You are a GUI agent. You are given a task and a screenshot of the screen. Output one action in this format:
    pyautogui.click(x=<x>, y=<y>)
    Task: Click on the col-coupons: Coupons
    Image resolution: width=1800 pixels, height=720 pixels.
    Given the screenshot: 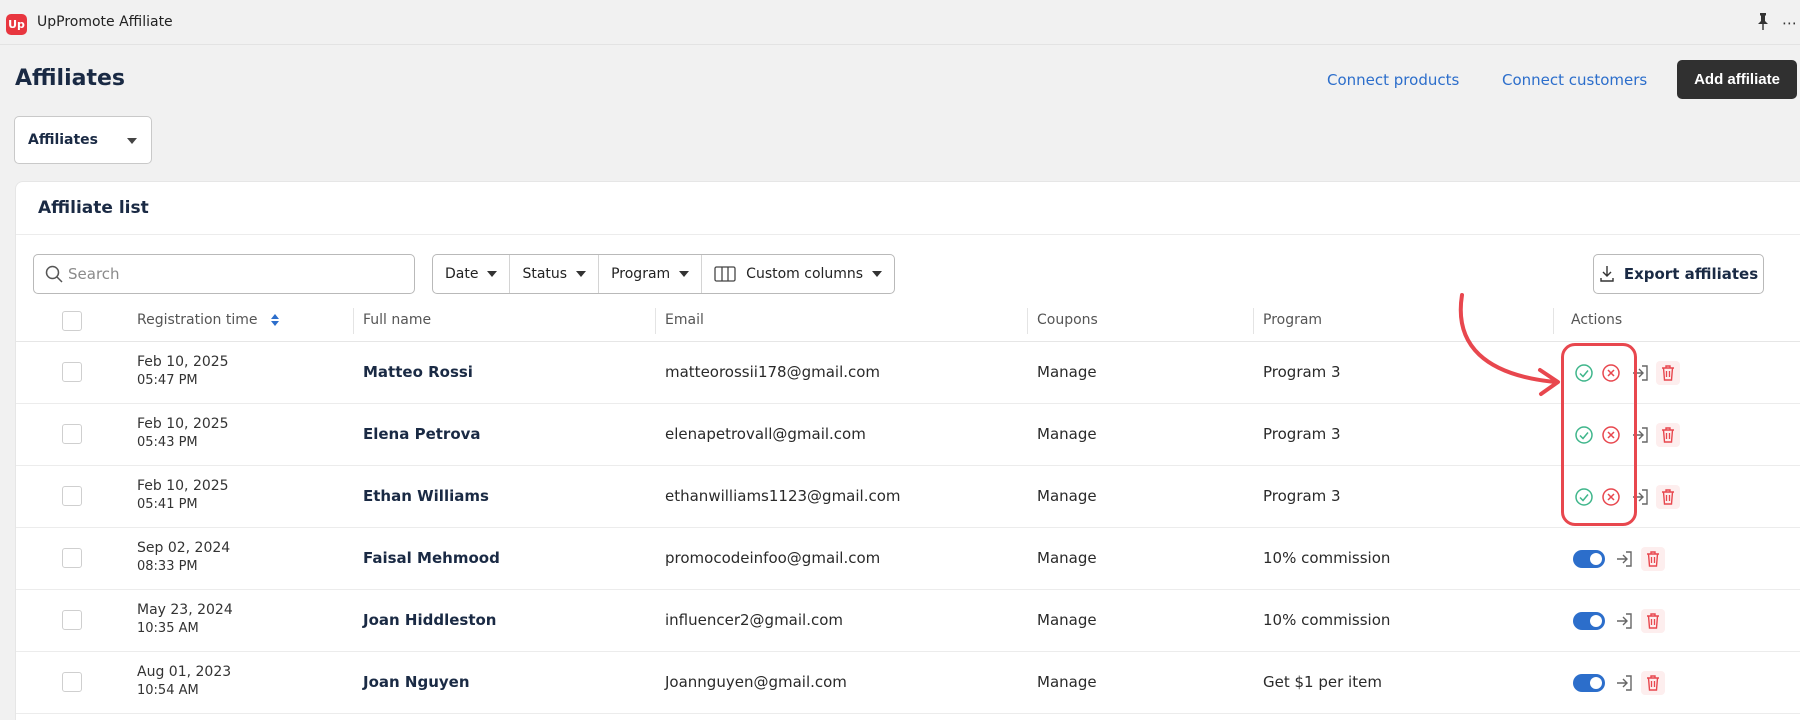 What is the action you would take?
    pyautogui.click(x=1067, y=320)
    